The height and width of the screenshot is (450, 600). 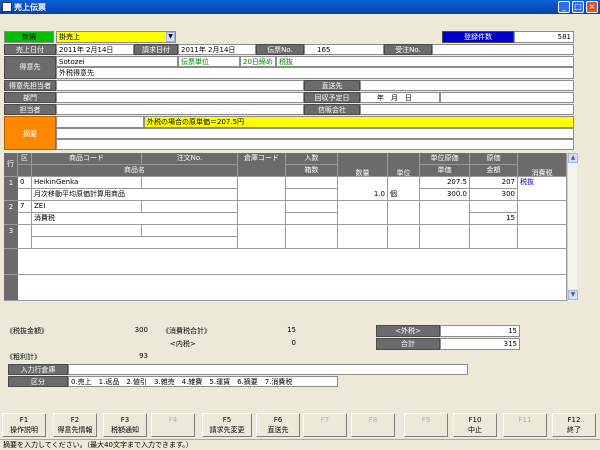 I want to click on trust-label: 信販会社, so click(x=332, y=109).